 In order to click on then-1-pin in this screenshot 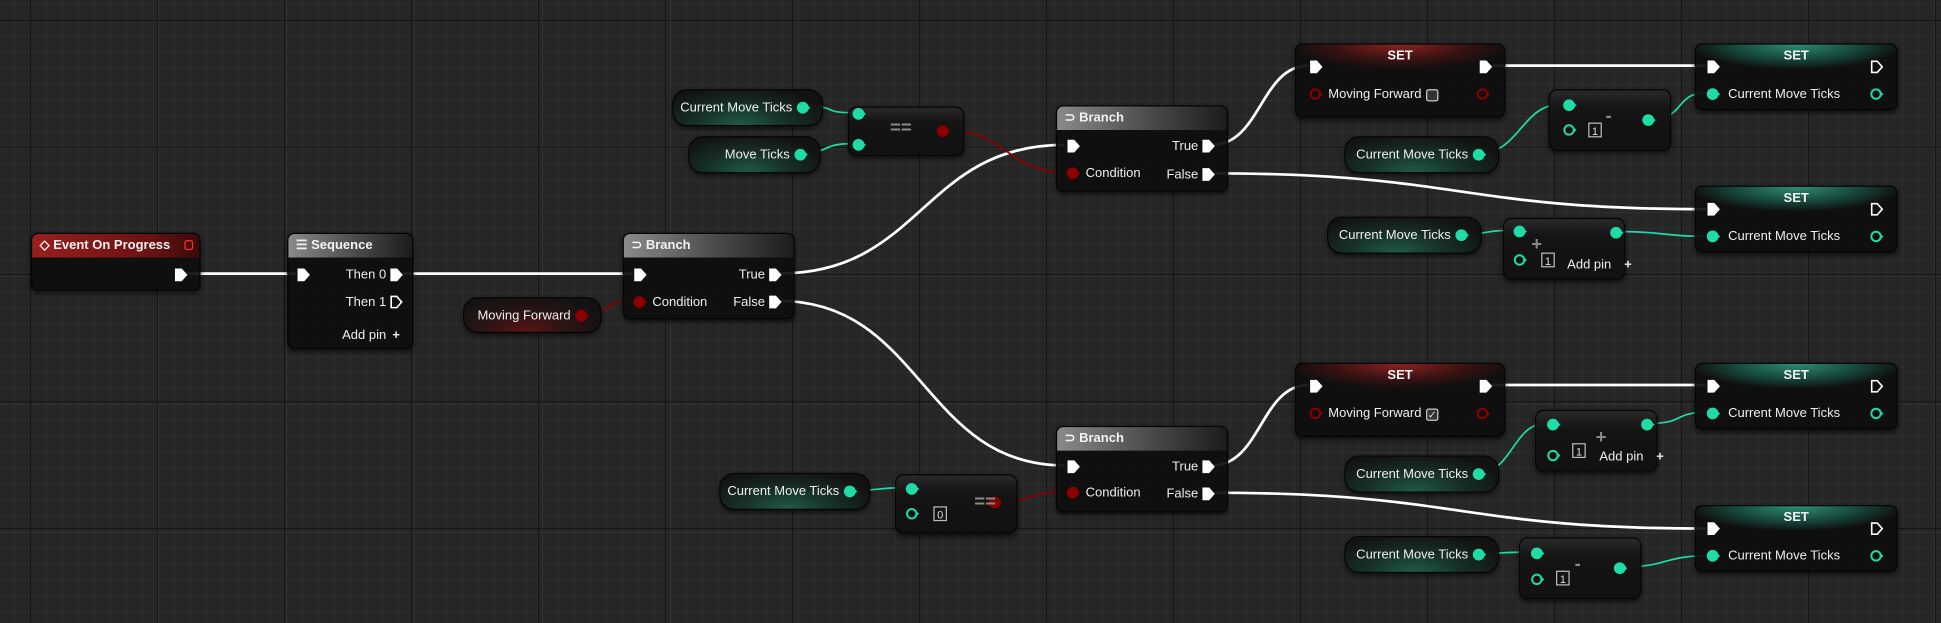, I will do `click(396, 302)`.